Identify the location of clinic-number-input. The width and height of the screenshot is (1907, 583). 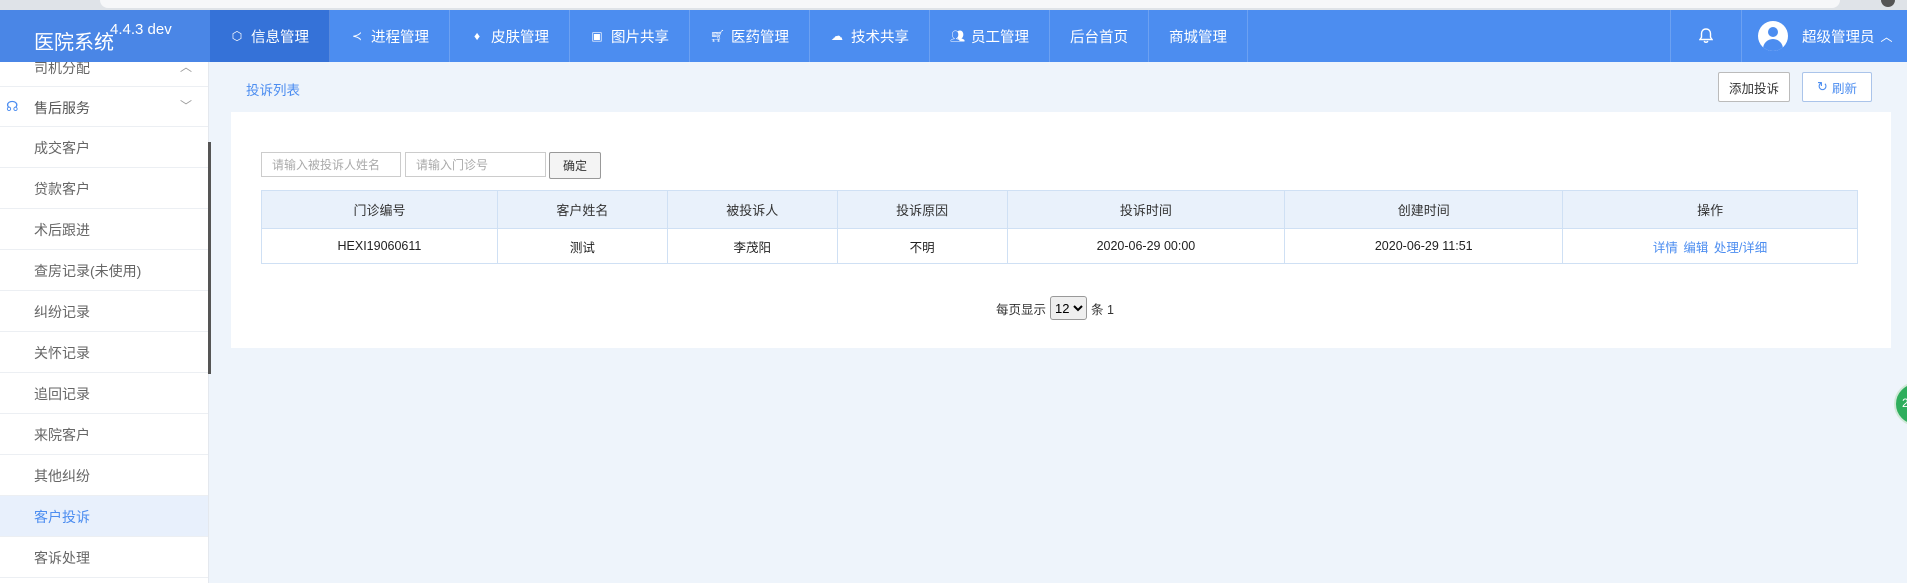
(475, 164).